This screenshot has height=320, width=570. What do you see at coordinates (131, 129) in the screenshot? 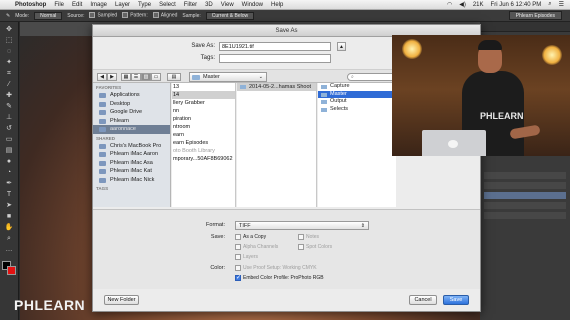
I see `sidebar-item-home: aaronnace` at bounding box center [131, 129].